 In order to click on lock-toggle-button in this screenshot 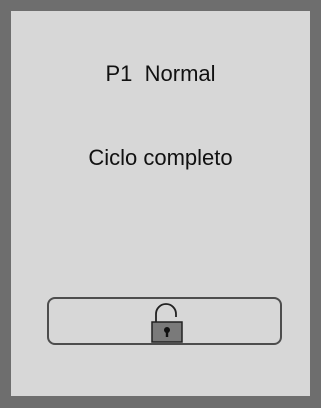, I will do `click(164, 321)`.